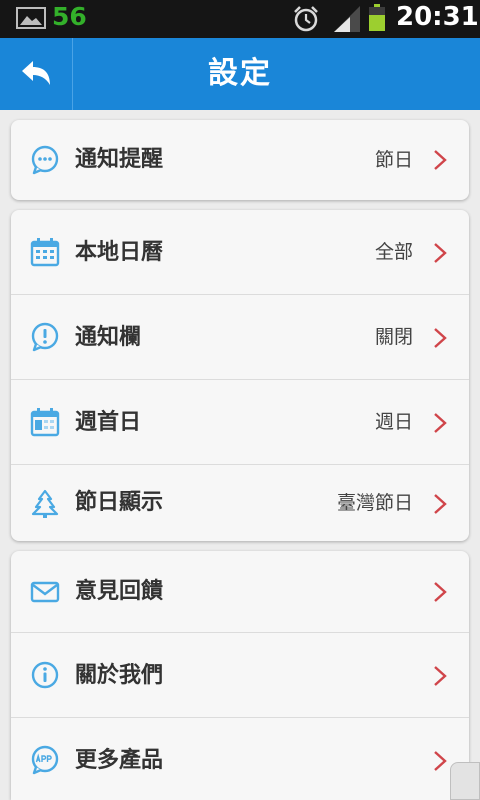  I want to click on battery-icon, so click(377, 17).